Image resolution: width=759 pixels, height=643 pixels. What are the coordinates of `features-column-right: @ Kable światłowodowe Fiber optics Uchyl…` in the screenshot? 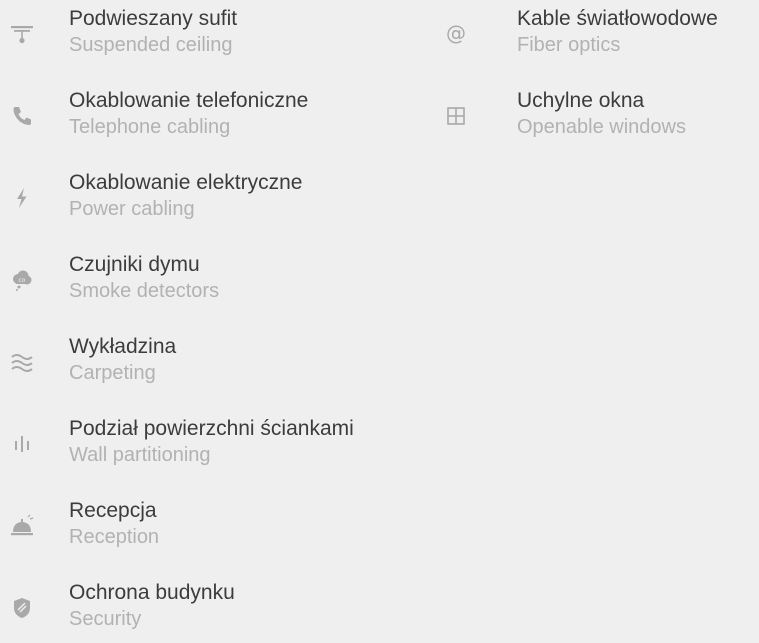 It's located at (595, 82).